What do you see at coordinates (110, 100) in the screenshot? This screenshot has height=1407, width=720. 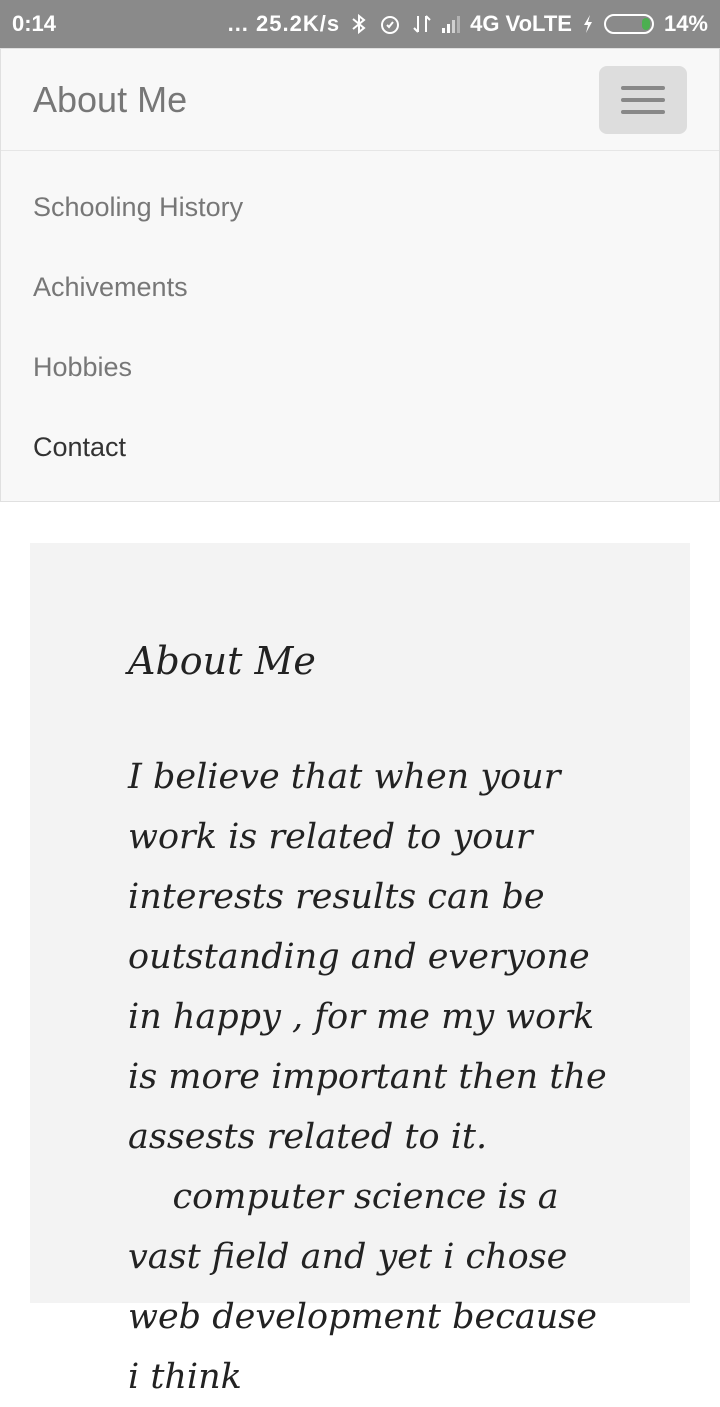 I see `navbar-brand: About Me` at bounding box center [110, 100].